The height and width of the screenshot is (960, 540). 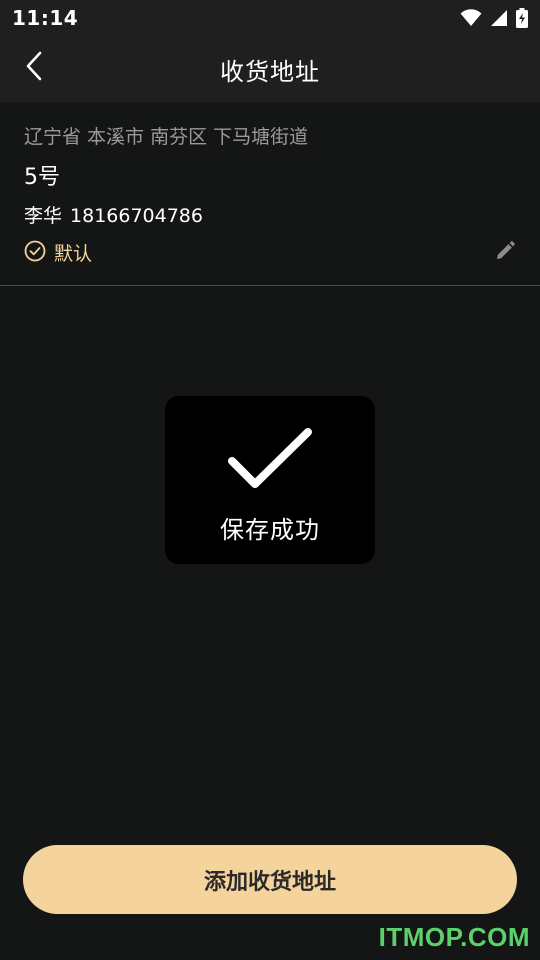 What do you see at coordinates (270, 18) in the screenshot?
I see `status-bar: 11:14` at bounding box center [270, 18].